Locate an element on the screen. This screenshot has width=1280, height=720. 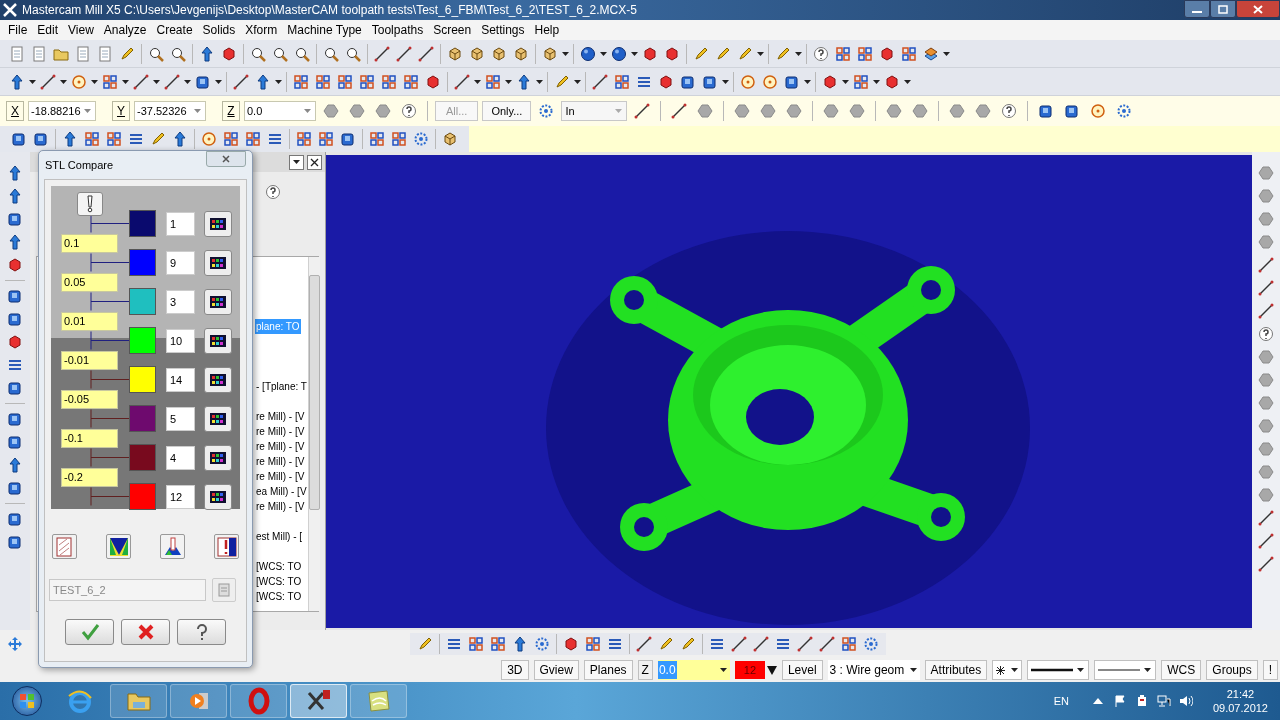
menu-item: Machine Type is located at coordinates (324, 30).